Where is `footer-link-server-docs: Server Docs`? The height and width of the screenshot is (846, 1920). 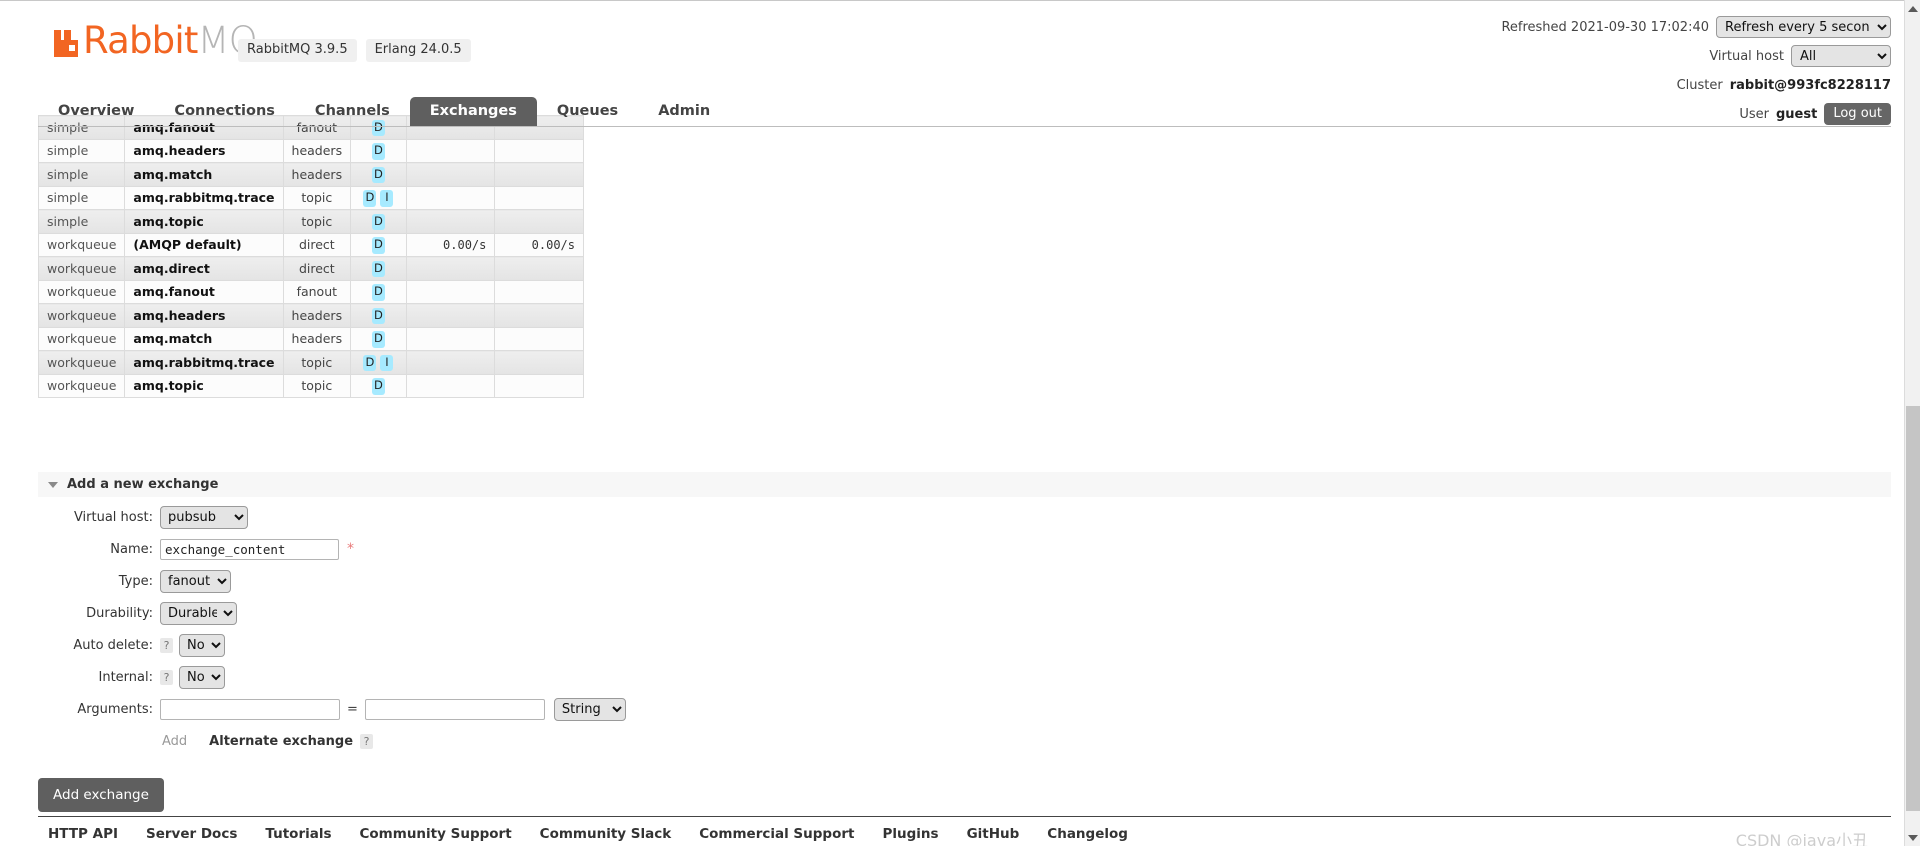
footer-link-server-docs: Server Docs is located at coordinates (191, 834).